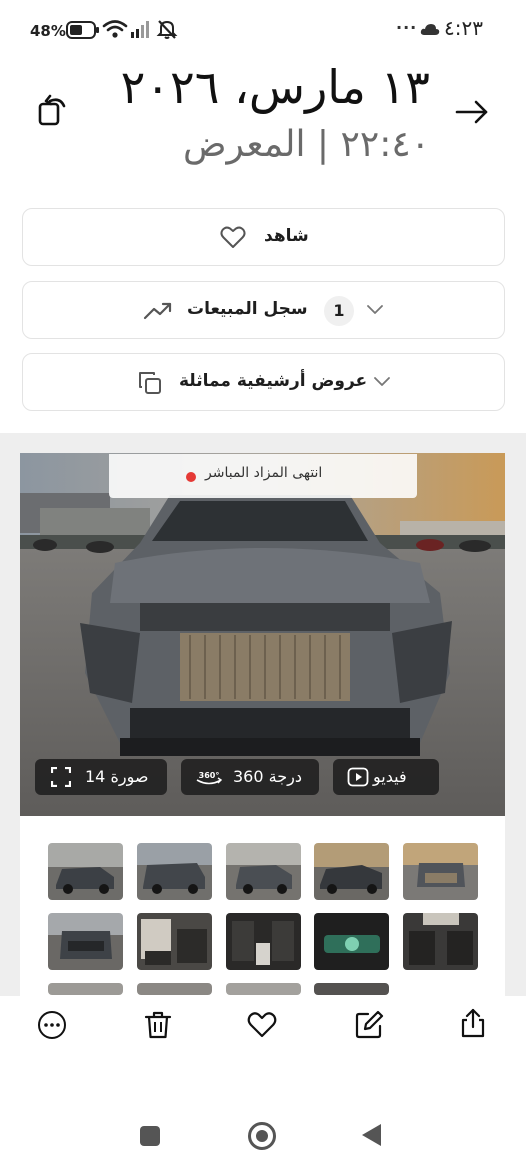 This screenshot has height=1169, width=526. I want to click on auction-status-banner: انتهى المزاد المباشر, so click(263, 476).